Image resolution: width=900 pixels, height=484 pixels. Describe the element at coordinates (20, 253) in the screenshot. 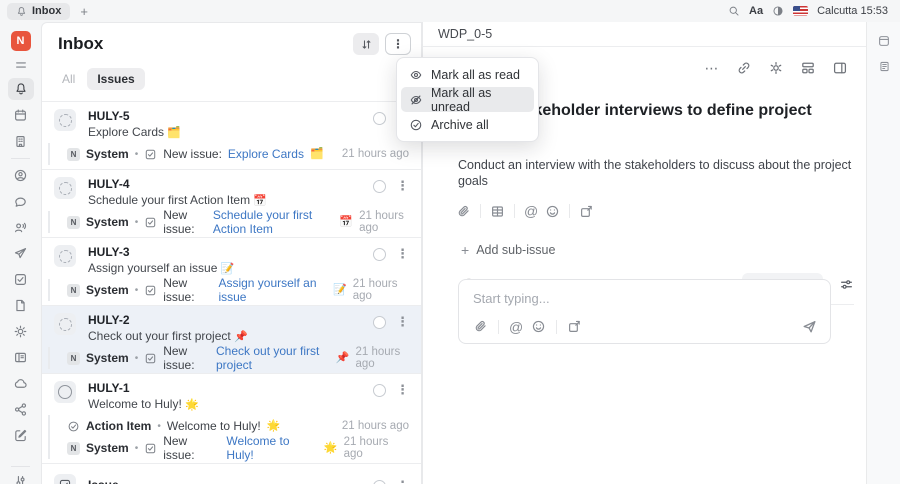

I see `sidebar-item-mail` at that location.